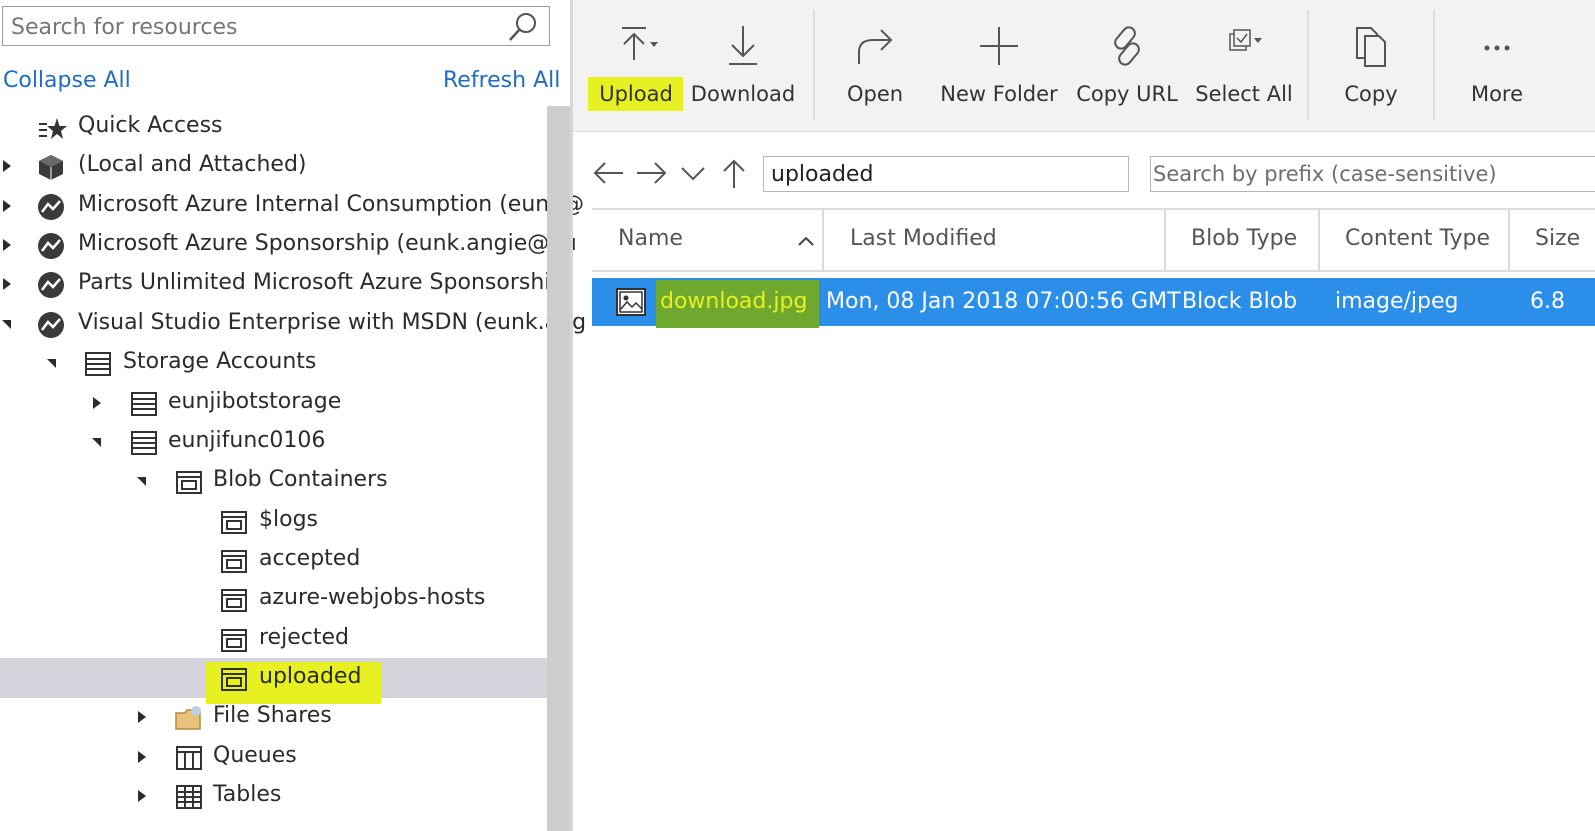 The width and height of the screenshot is (1595, 831). I want to click on up-arrow-icon, so click(734, 176).